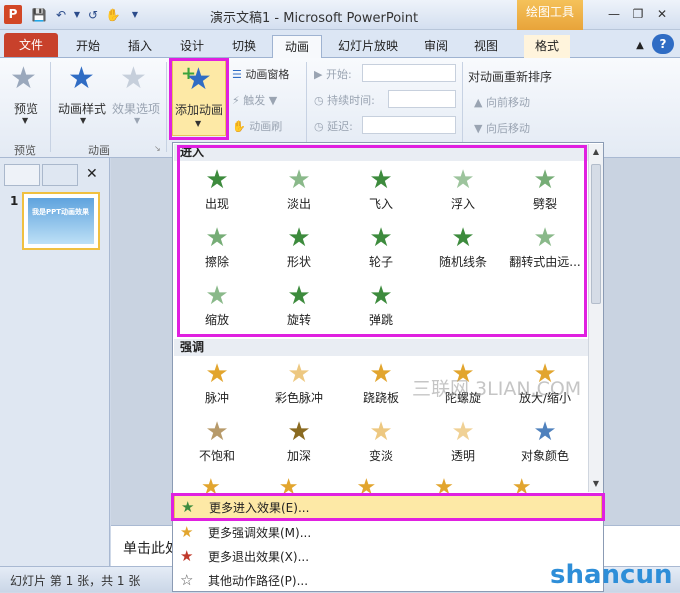  I want to click on up-arrow-icon: ▲, so click(478, 102).